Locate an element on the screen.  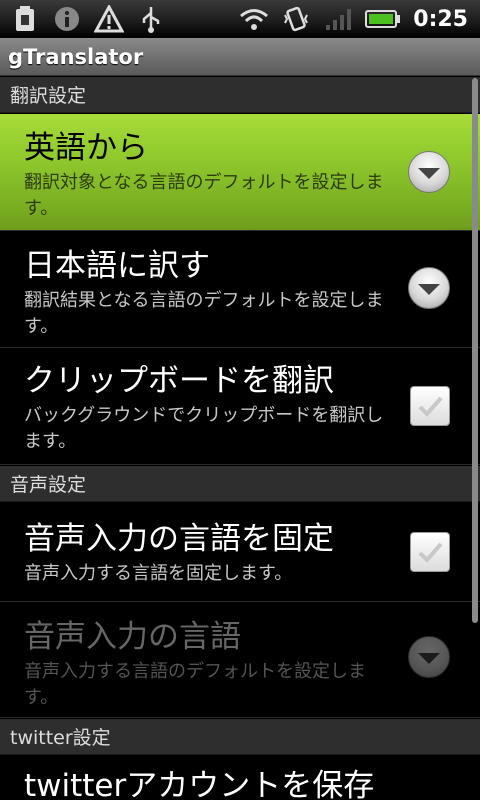
pref-from-language: 英語から 翻訳対象となる言語のデフォルトを設定します。 is located at coordinates (240, 172).